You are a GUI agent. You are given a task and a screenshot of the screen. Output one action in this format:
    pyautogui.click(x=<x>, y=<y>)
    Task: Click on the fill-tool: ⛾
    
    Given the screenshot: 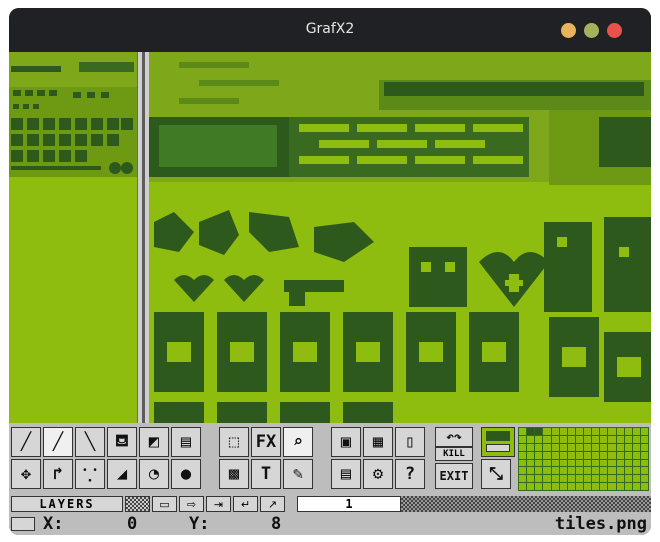 What is the action you would take?
    pyautogui.click(x=122, y=442)
    